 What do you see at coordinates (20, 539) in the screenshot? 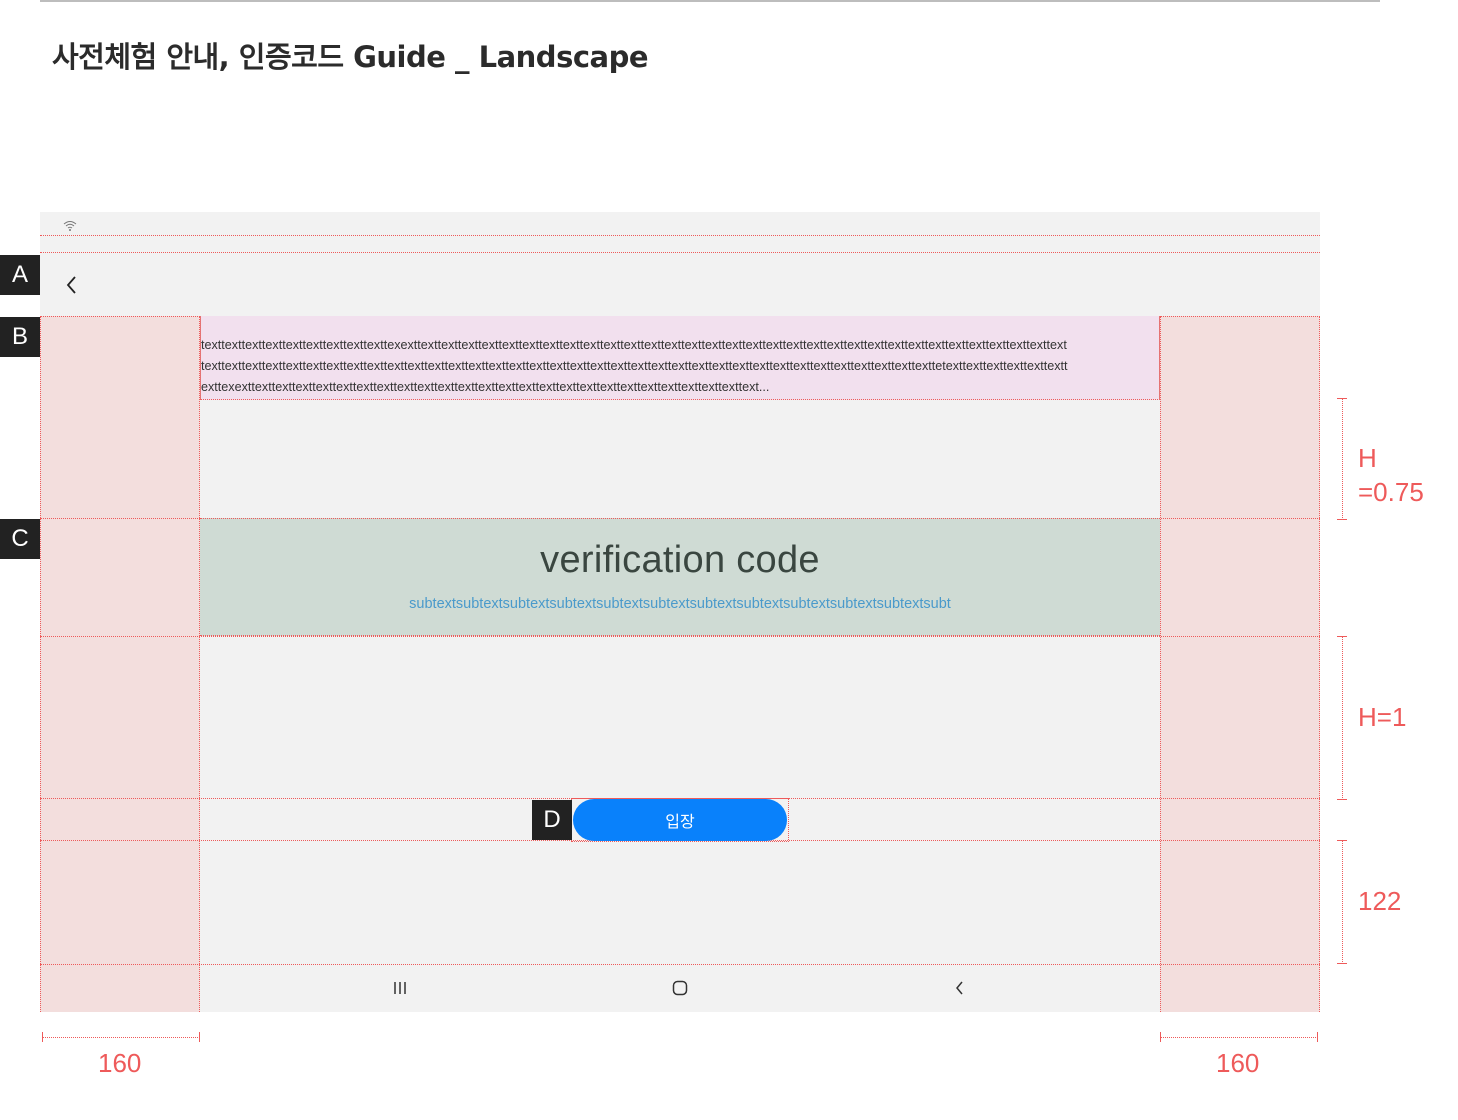
I see `label-c: C` at bounding box center [20, 539].